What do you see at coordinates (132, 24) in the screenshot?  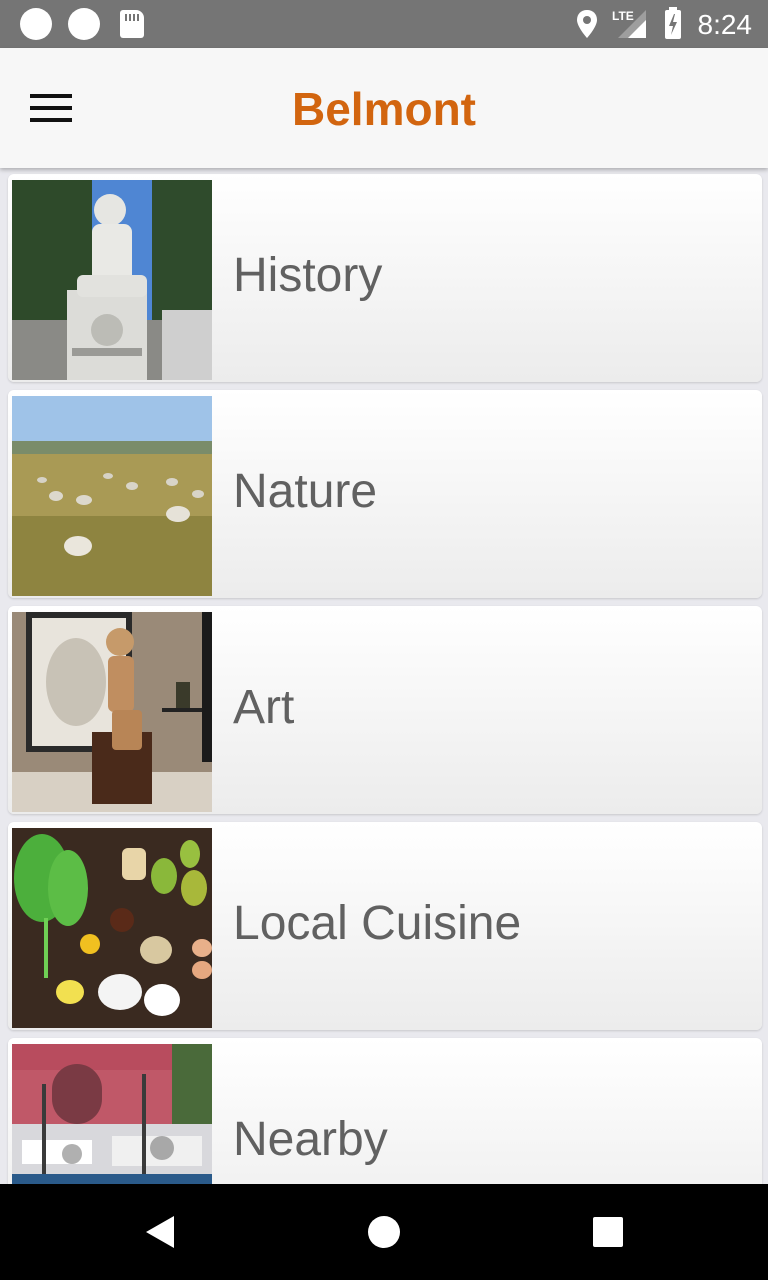 I see `sd-card-icon` at bounding box center [132, 24].